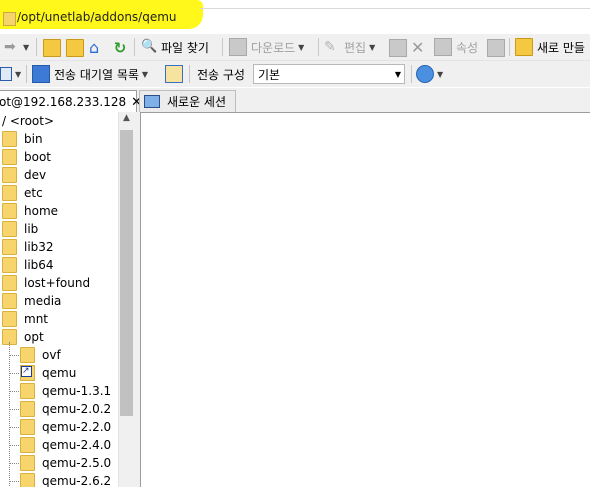  I want to click on tab-session: ot@192.168.233.128 ✕, so click(71, 101).